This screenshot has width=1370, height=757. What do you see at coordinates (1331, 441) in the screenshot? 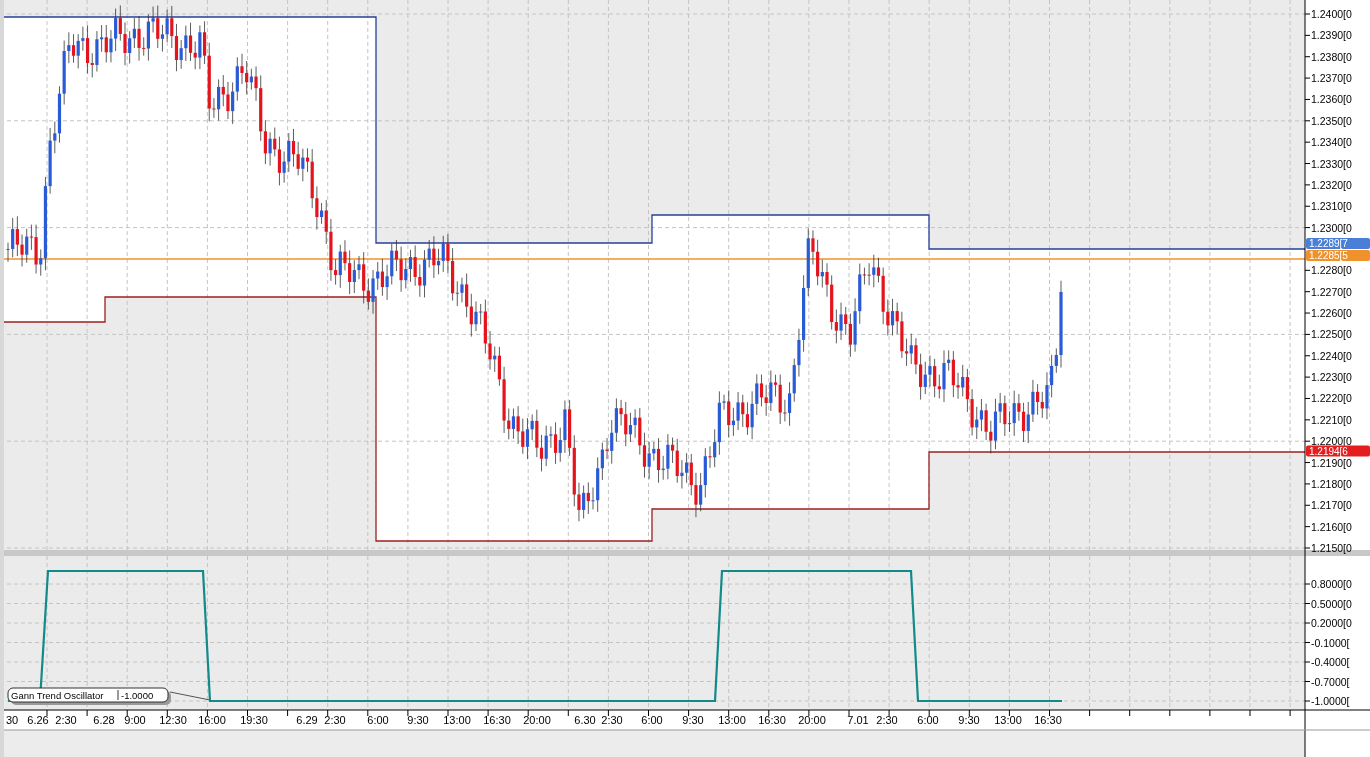
I see `price-axis-label: 1.2200[0` at bounding box center [1331, 441].